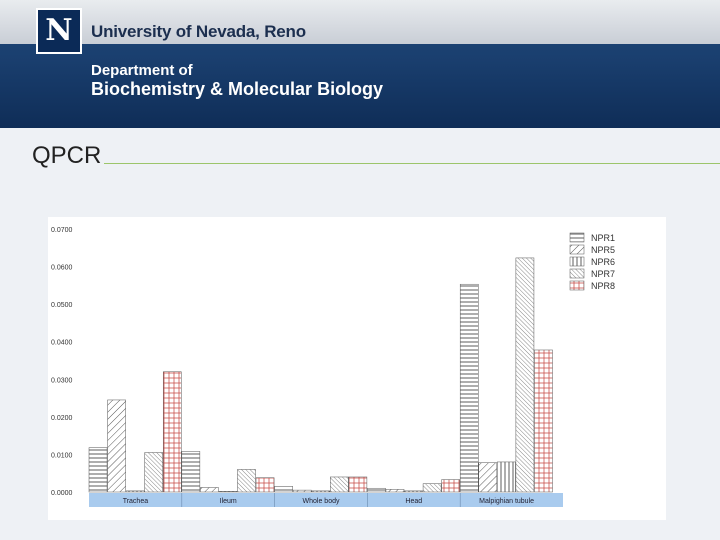 This screenshot has width=720, height=540. Describe the element at coordinates (237, 89) in the screenshot. I see `department-name: Biochemistry & Molecular Biology` at that location.